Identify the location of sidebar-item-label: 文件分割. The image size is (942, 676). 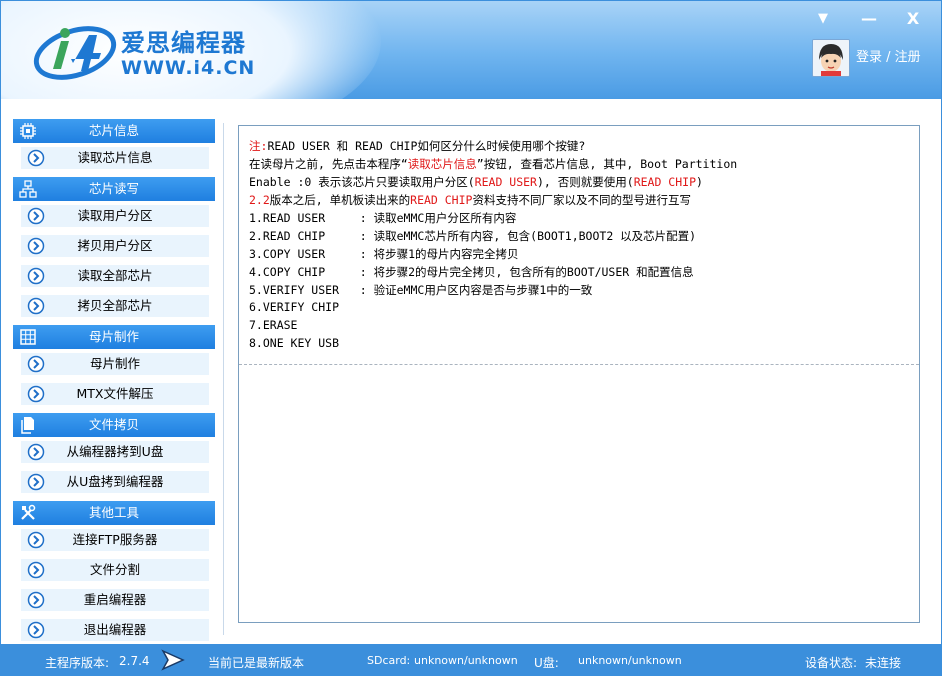
(114, 569).